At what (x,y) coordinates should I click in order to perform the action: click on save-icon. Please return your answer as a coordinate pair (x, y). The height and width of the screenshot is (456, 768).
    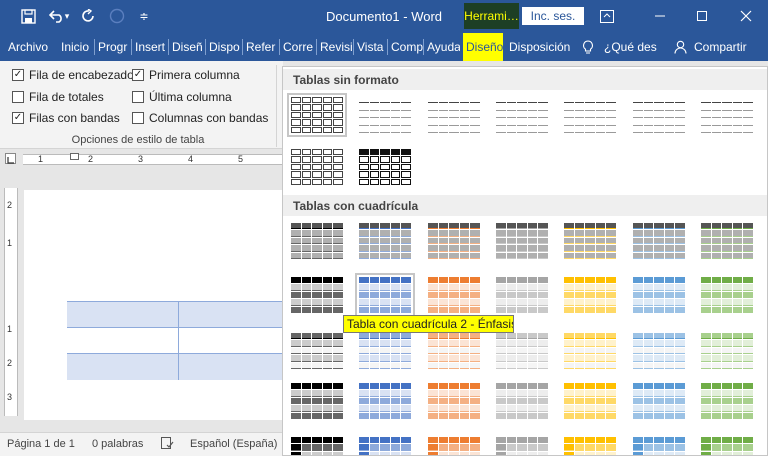
    Looking at the image, I should click on (28, 16).